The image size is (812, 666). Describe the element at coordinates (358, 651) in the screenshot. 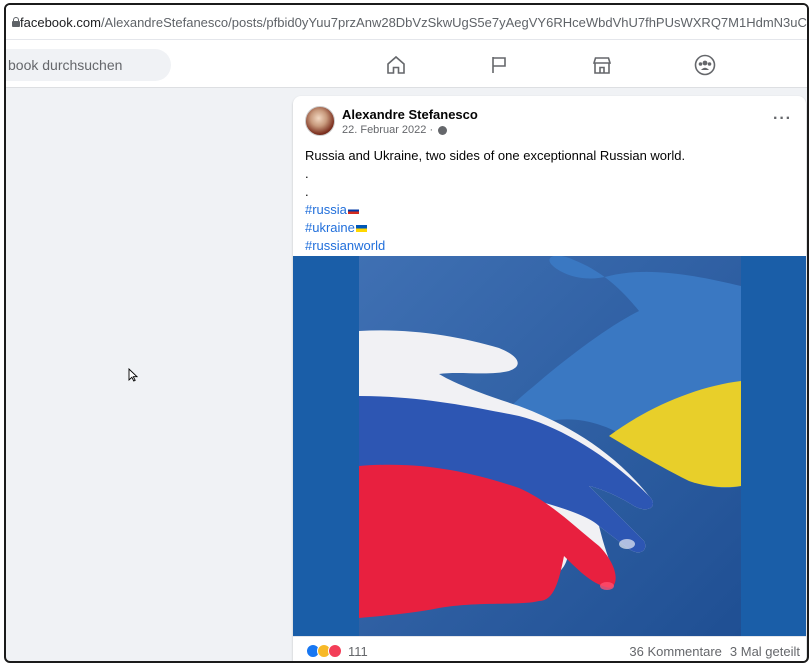

I see `reaction-count: 111` at that location.